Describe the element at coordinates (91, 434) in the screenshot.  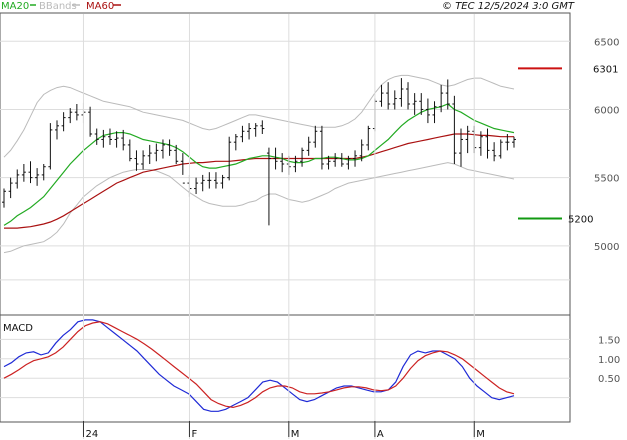
I see `x-tick-label: 24` at that location.